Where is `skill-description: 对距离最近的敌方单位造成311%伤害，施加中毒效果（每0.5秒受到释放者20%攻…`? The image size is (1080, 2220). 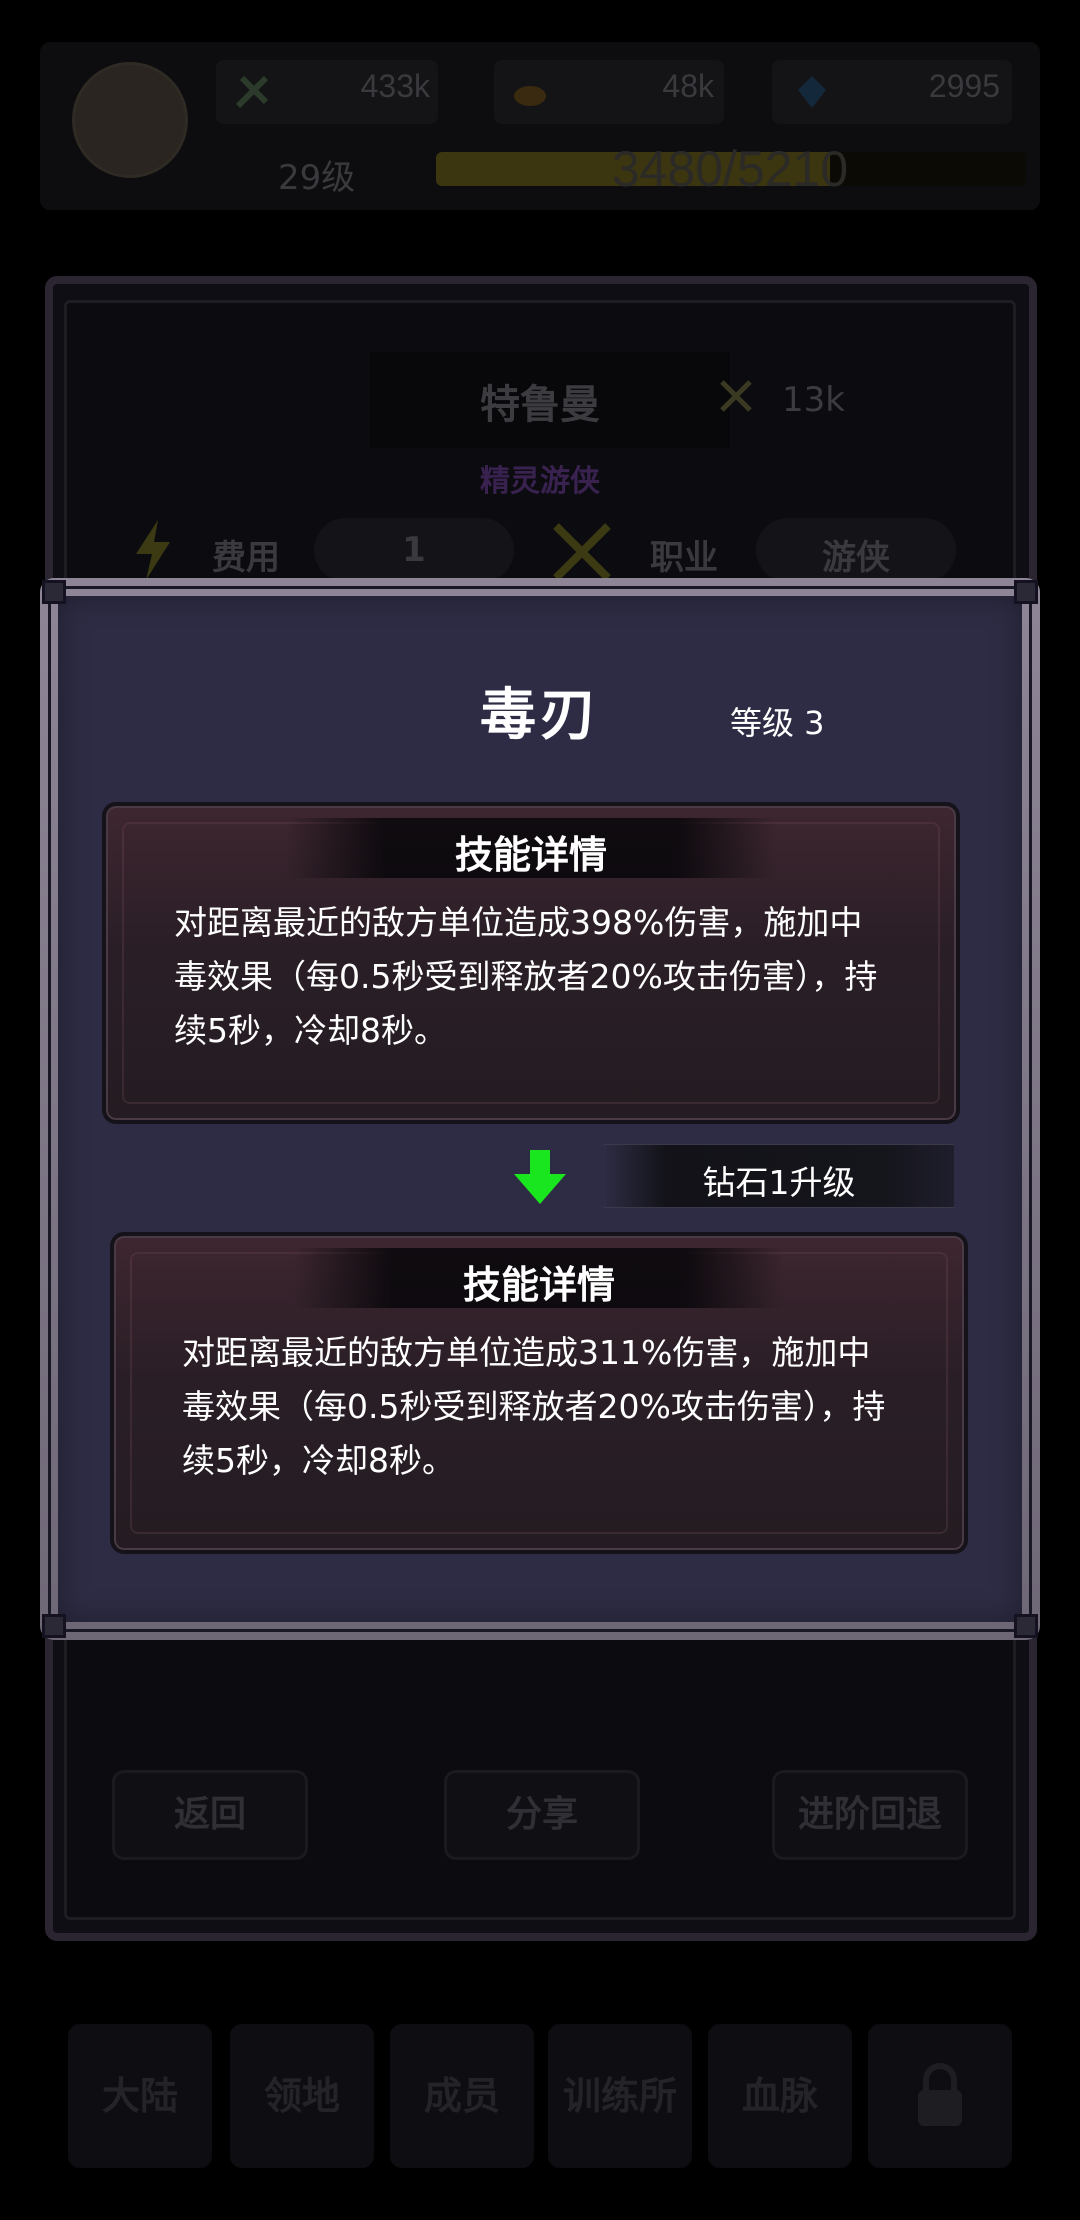 skill-description: 对距离最近的敌方单位造成311%伤害，施加中毒效果（每0.5秒受到释放者20%攻… is located at coordinates (534, 1406).